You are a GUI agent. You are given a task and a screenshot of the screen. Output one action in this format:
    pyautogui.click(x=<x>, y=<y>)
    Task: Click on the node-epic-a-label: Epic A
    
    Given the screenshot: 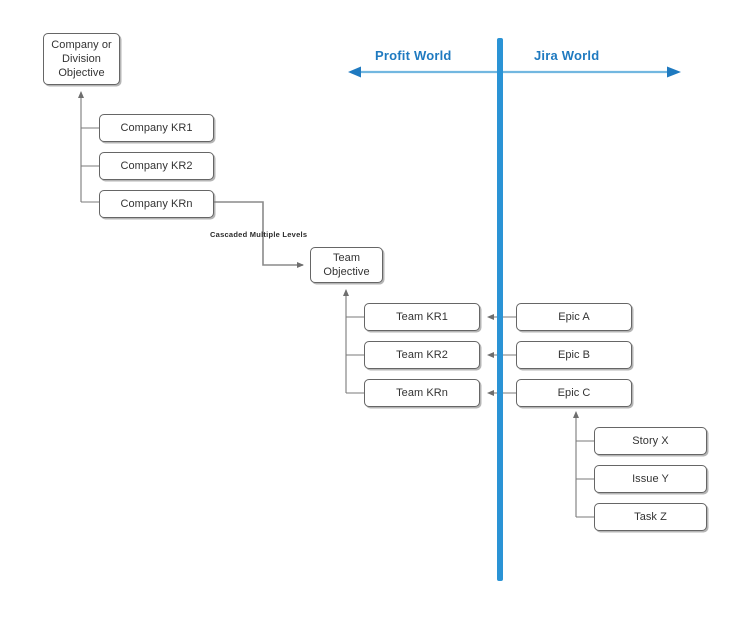 What is the action you would take?
    pyautogui.click(x=574, y=317)
    